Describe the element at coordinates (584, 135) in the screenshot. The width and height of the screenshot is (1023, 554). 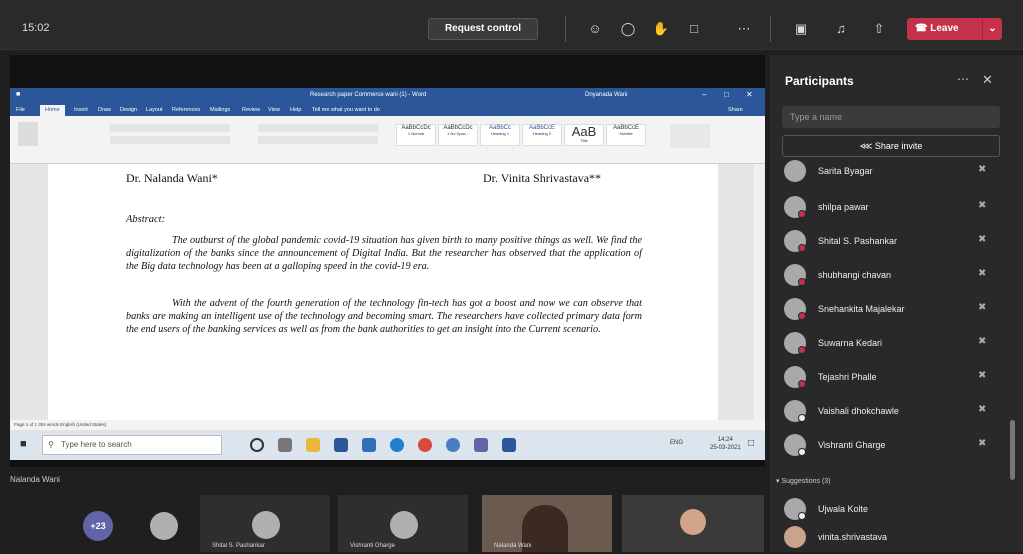
I see `style-title: AaB Title` at that location.